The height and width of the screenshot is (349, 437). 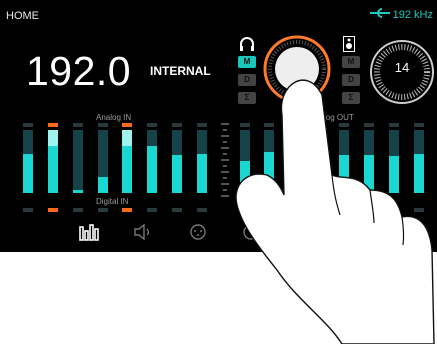 What do you see at coordinates (143, 232) in the screenshot?
I see `speaker-volume-tab-icon` at bounding box center [143, 232].